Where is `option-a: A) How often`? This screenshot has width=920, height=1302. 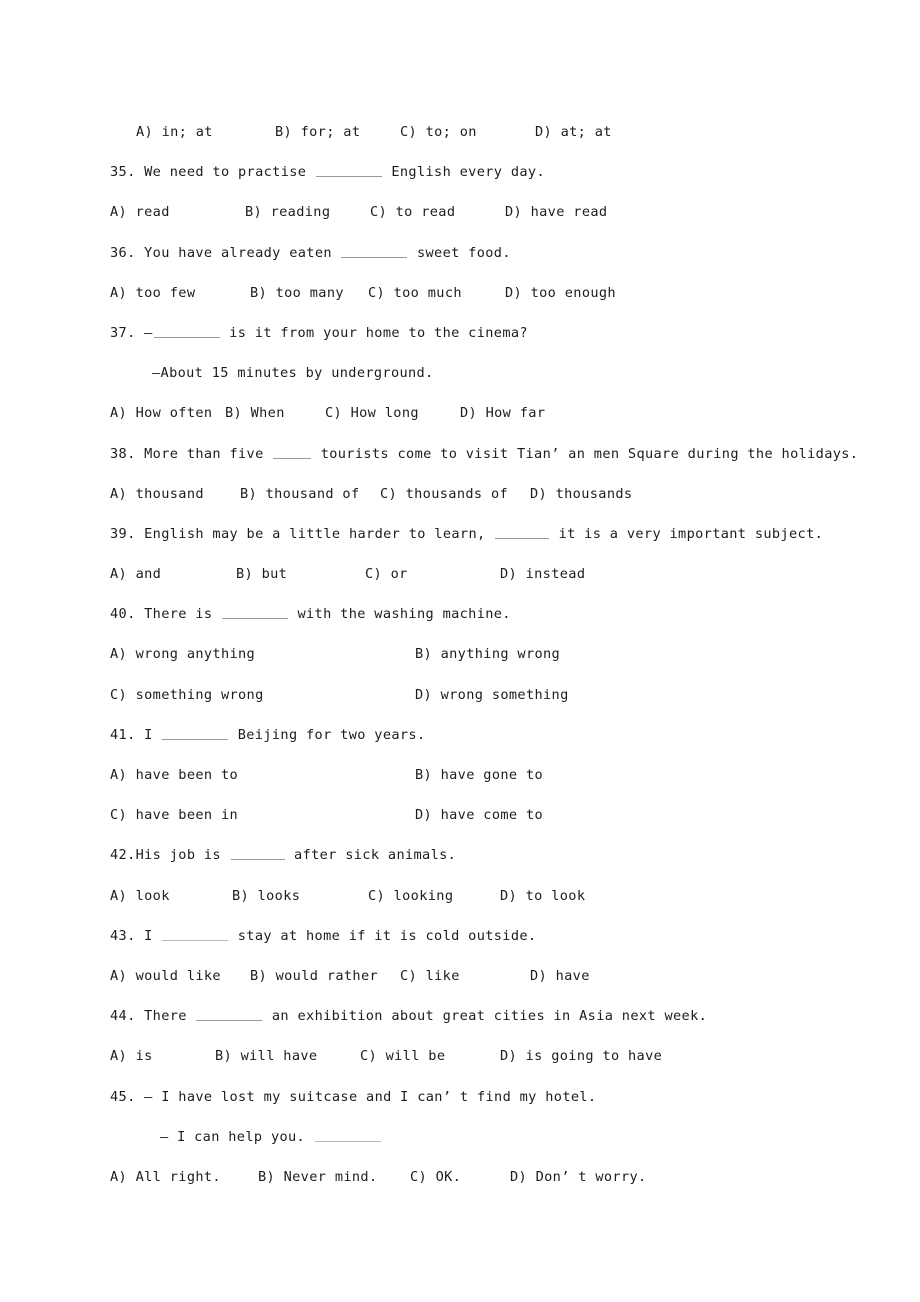
option-a: A) How often is located at coordinates (161, 413).